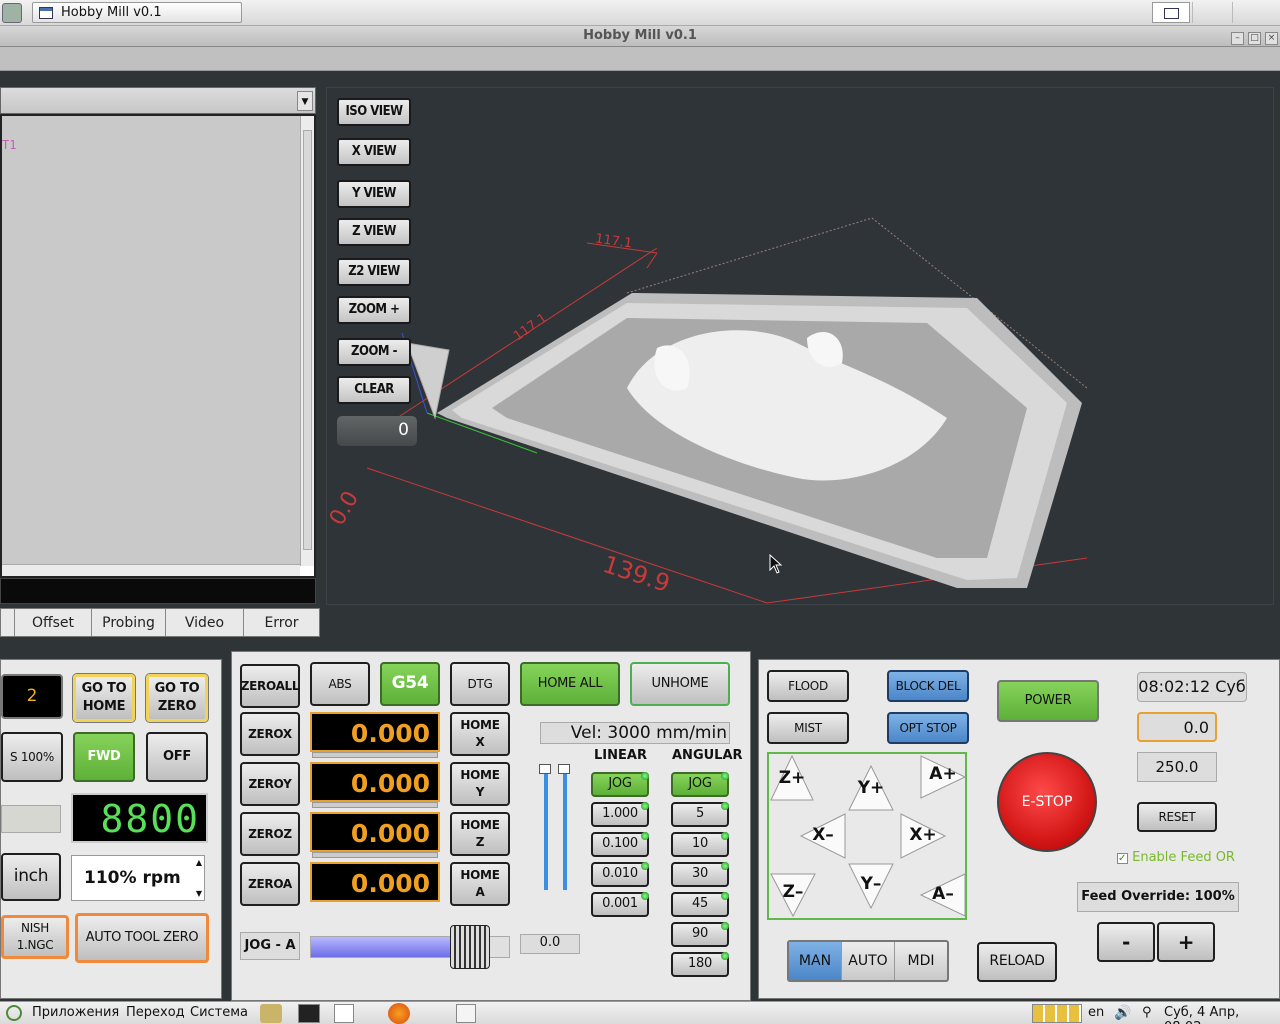  What do you see at coordinates (700, 964) in the screenshot?
I see `angular-step-180: 180` at bounding box center [700, 964].